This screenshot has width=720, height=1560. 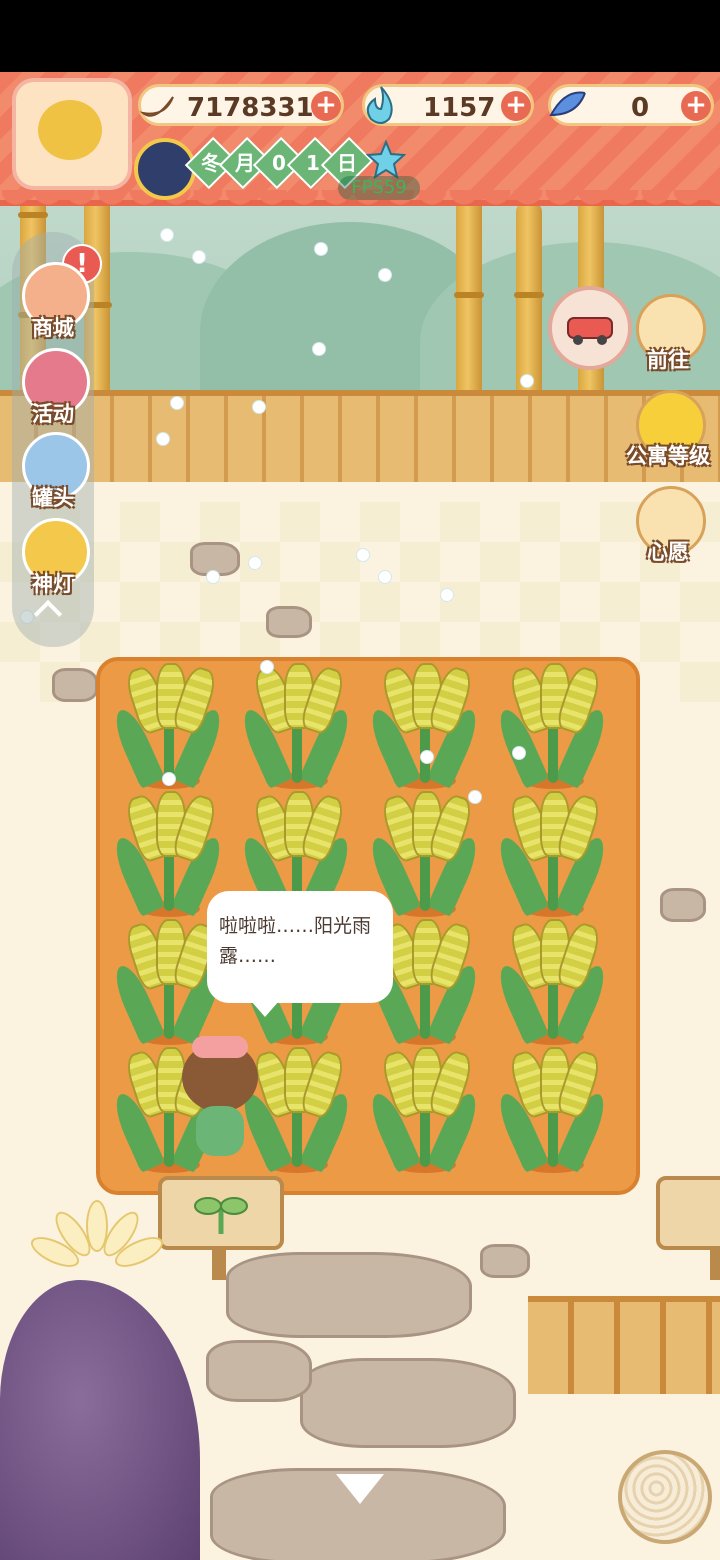 I want to click on sprout-sign, so click(x=221, y=1228).